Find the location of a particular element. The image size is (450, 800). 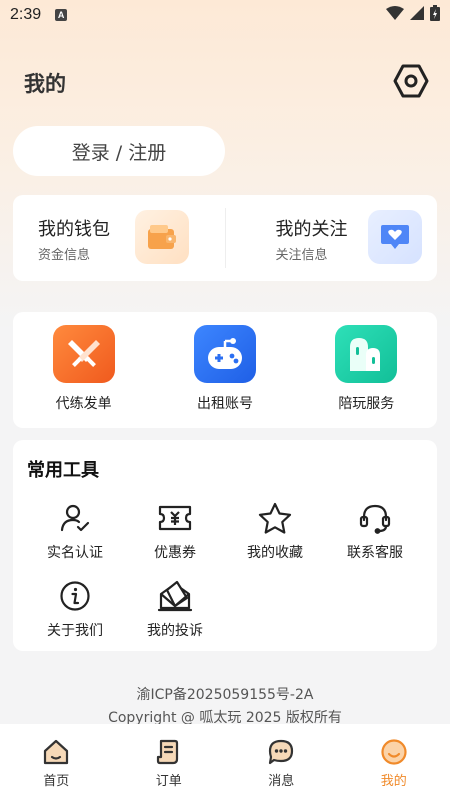

tool-customer-service: 联系客服 is located at coordinates (375, 531).